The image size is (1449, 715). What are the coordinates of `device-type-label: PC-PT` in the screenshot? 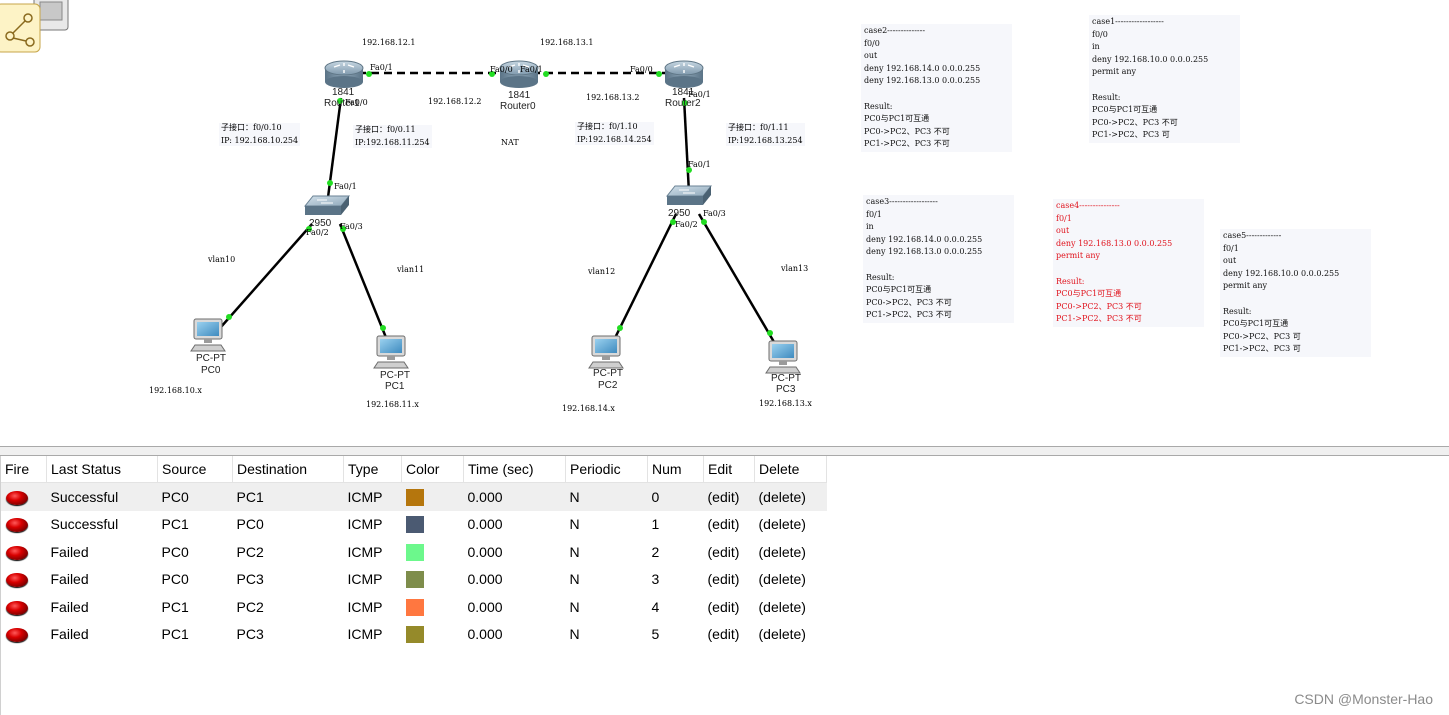 It's located at (608, 373).